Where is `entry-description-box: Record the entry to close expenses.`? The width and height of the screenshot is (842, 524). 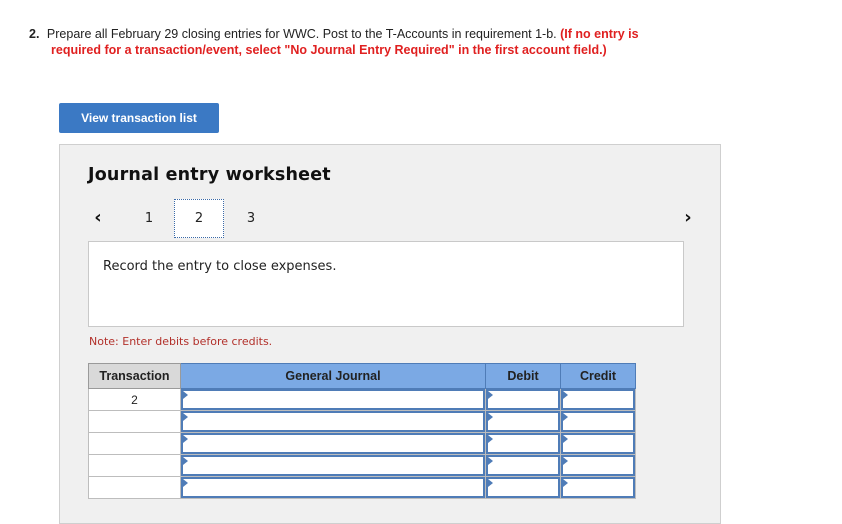 entry-description-box: Record the entry to close expenses. is located at coordinates (386, 284).